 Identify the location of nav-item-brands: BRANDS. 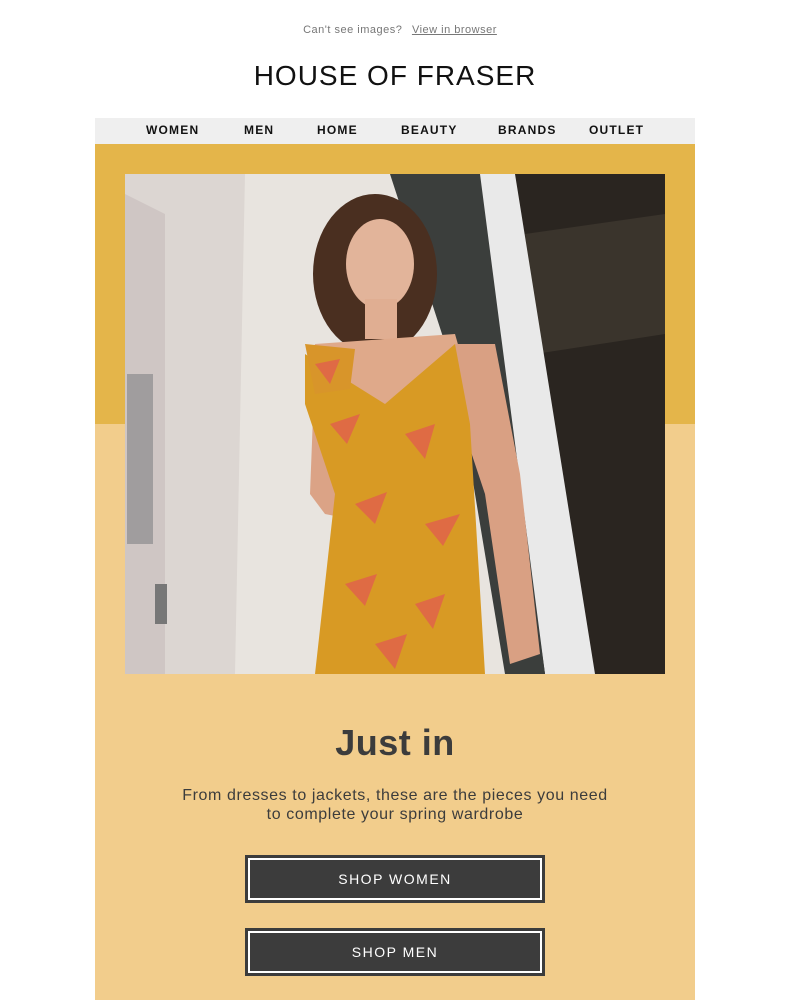
(527, 130).